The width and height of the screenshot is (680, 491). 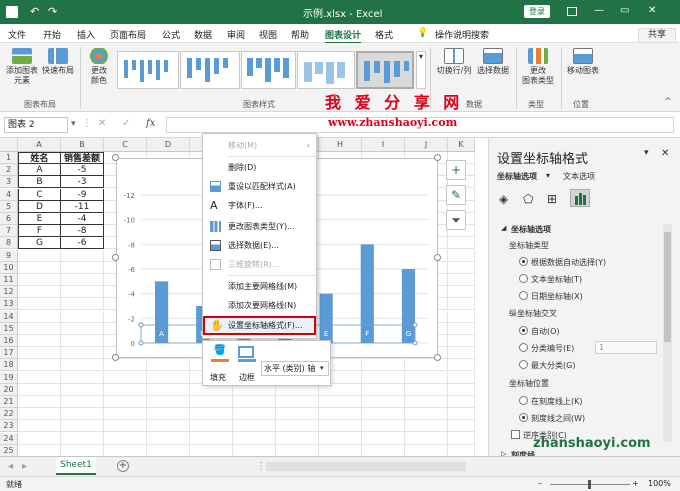 I want to click on radio-on-tick-marks, so click(x=523, y=400).